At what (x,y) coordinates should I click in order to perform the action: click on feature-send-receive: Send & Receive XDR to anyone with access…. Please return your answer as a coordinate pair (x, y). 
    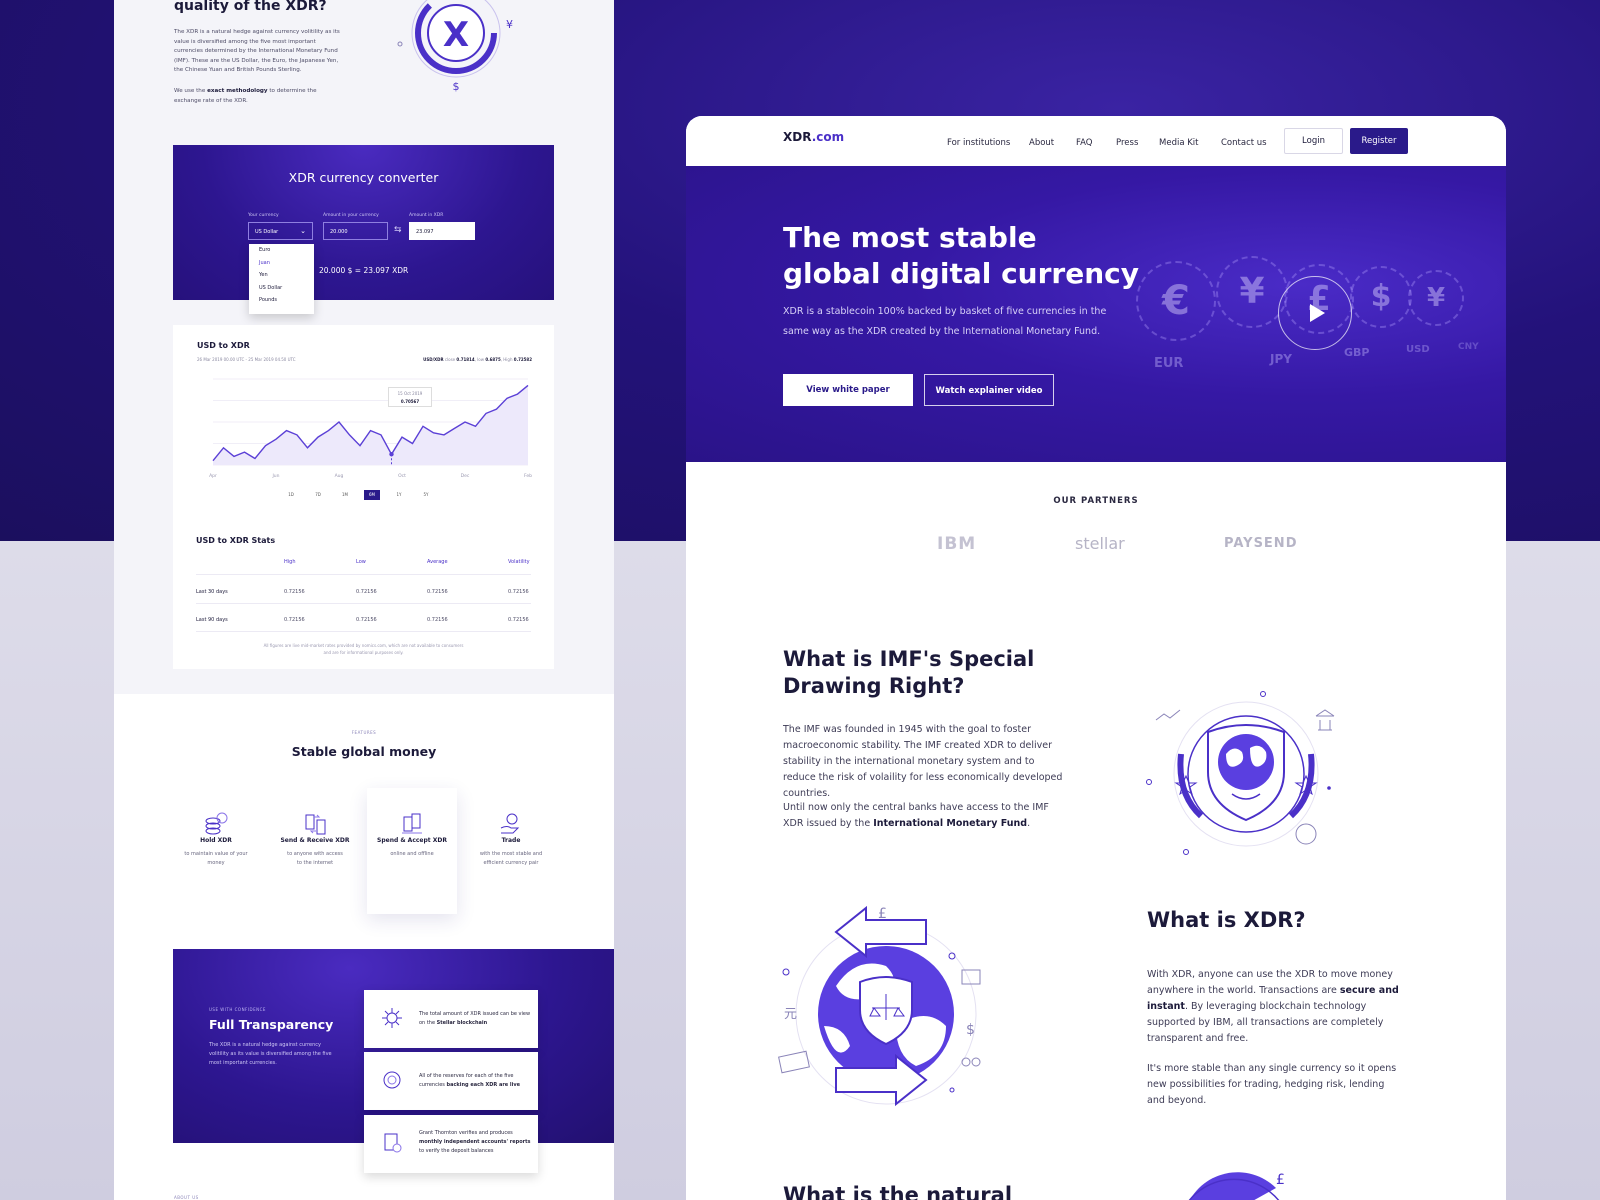
    Looking at the image, I should click on (315, 829).